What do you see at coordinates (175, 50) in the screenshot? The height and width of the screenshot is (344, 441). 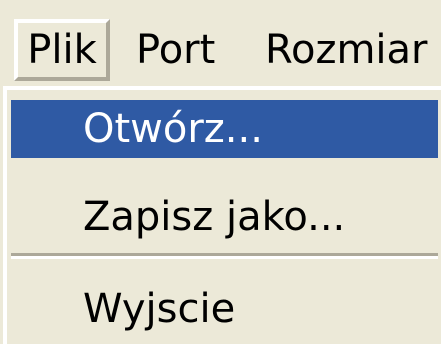 I see `menu-port: Port` at bounding box center [175, 50].